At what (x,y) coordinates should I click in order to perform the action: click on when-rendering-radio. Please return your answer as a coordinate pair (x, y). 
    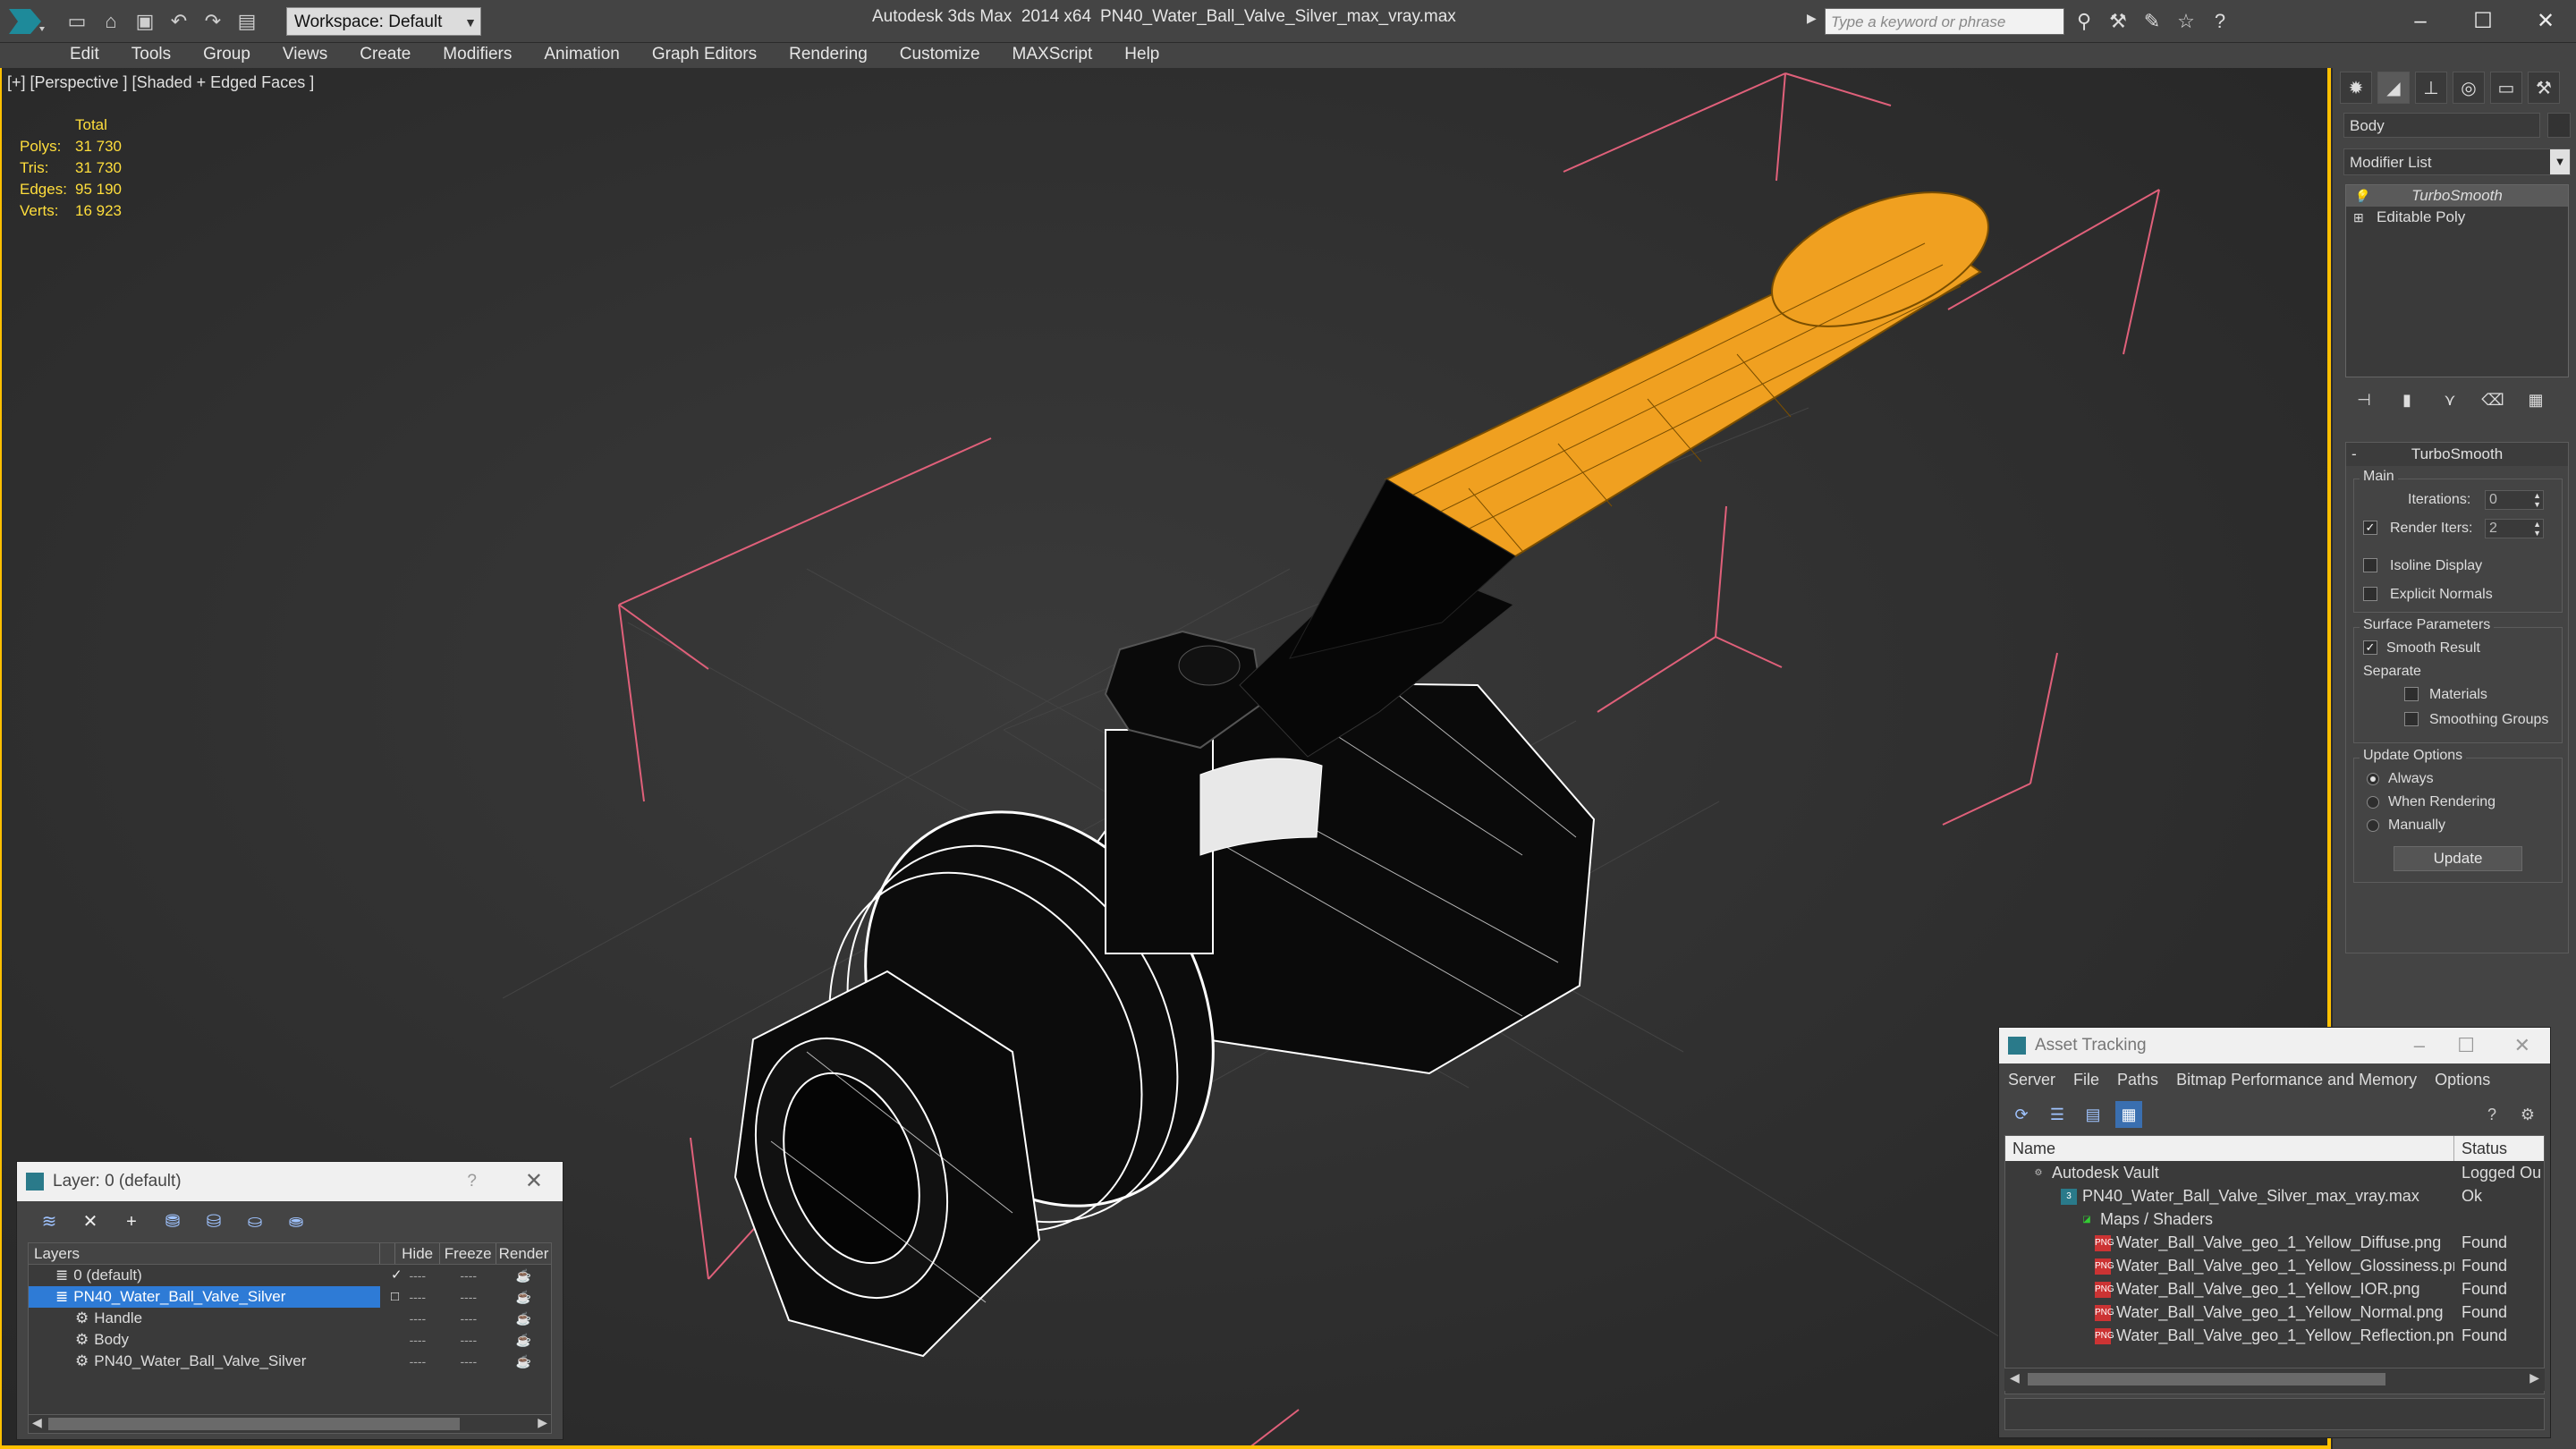
    Looking at the image, I should click on (2373, 802).